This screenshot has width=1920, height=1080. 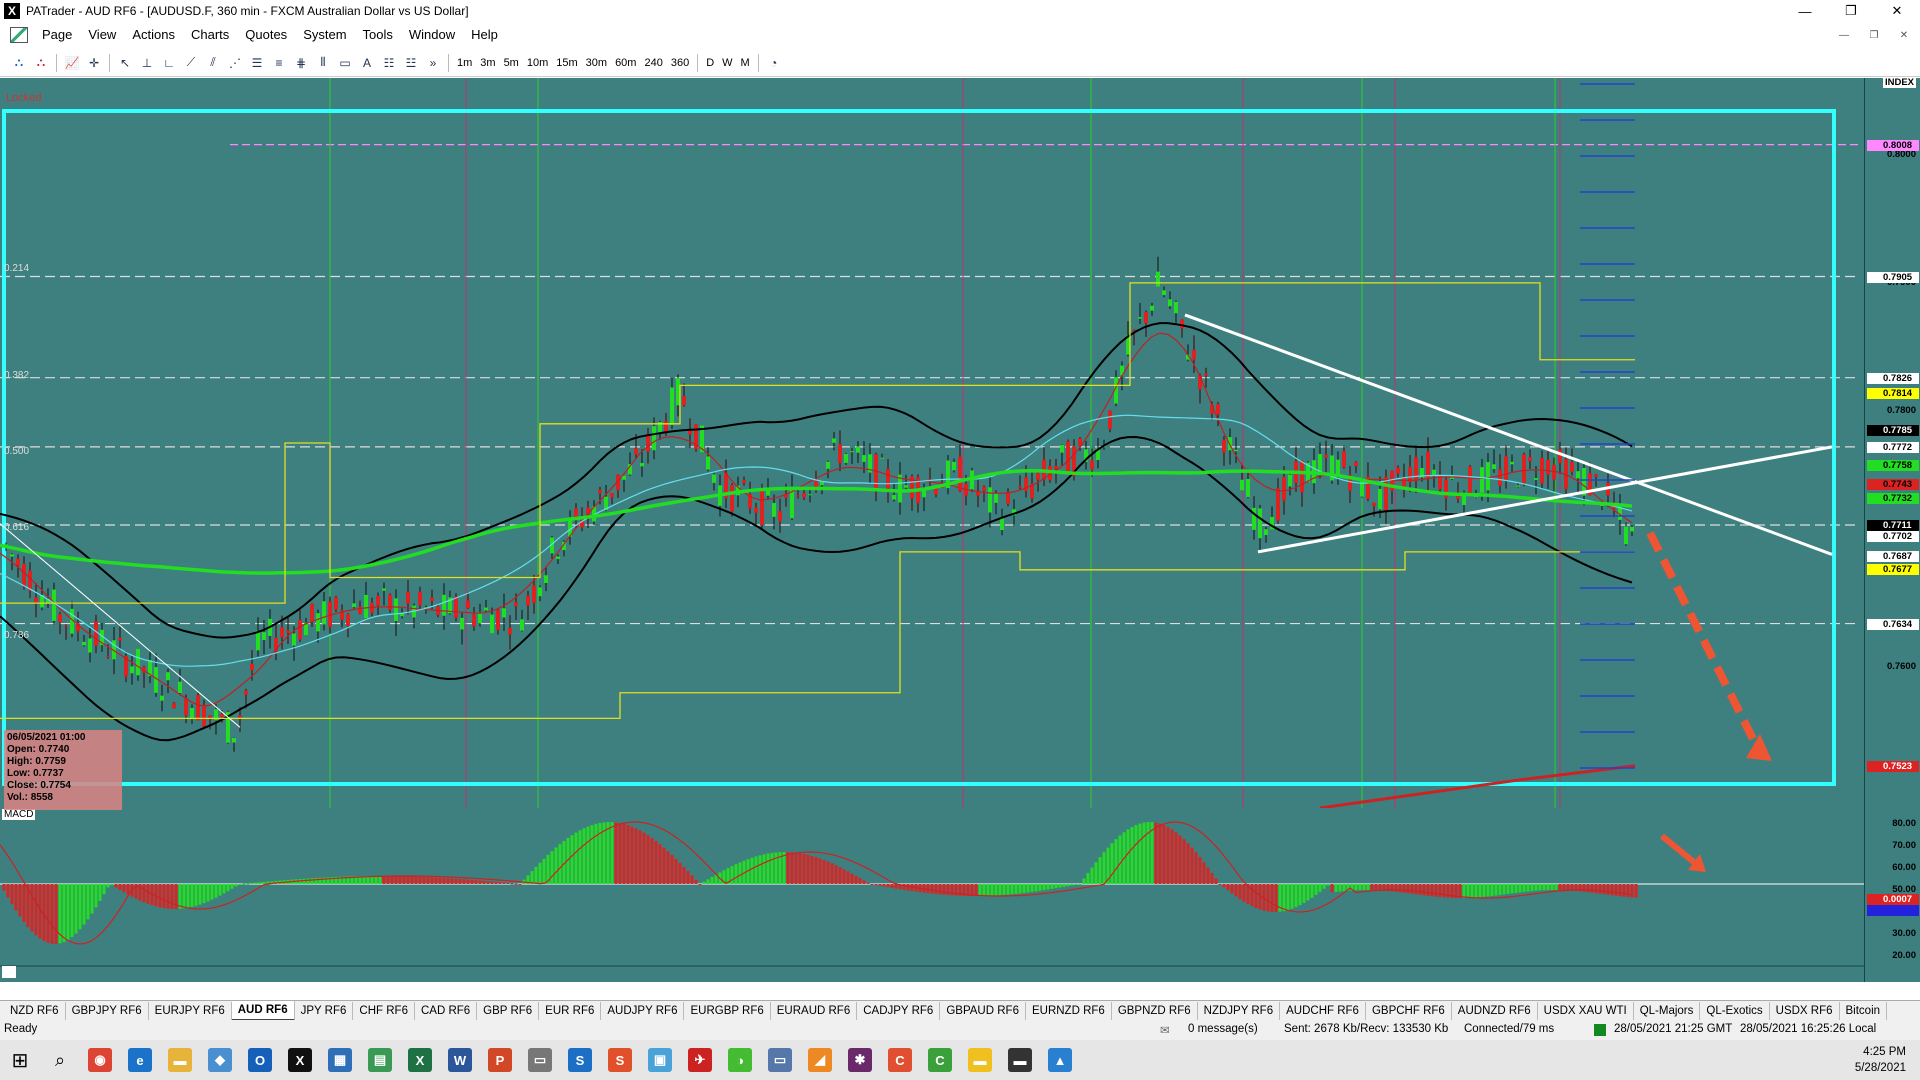 What do you see at coordinates (484, 35) in the screenshot?
I see `menu-help: Help` at bounding box center [484, 35].